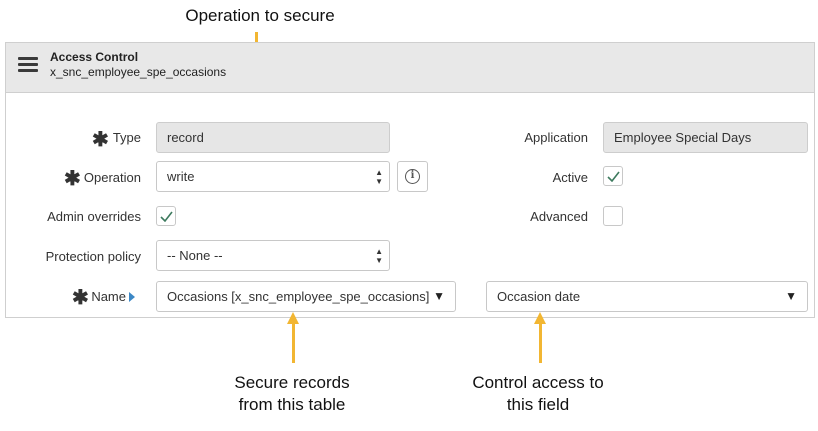  I want to click on callout-field-line1: Control access to, so click(538, 382).